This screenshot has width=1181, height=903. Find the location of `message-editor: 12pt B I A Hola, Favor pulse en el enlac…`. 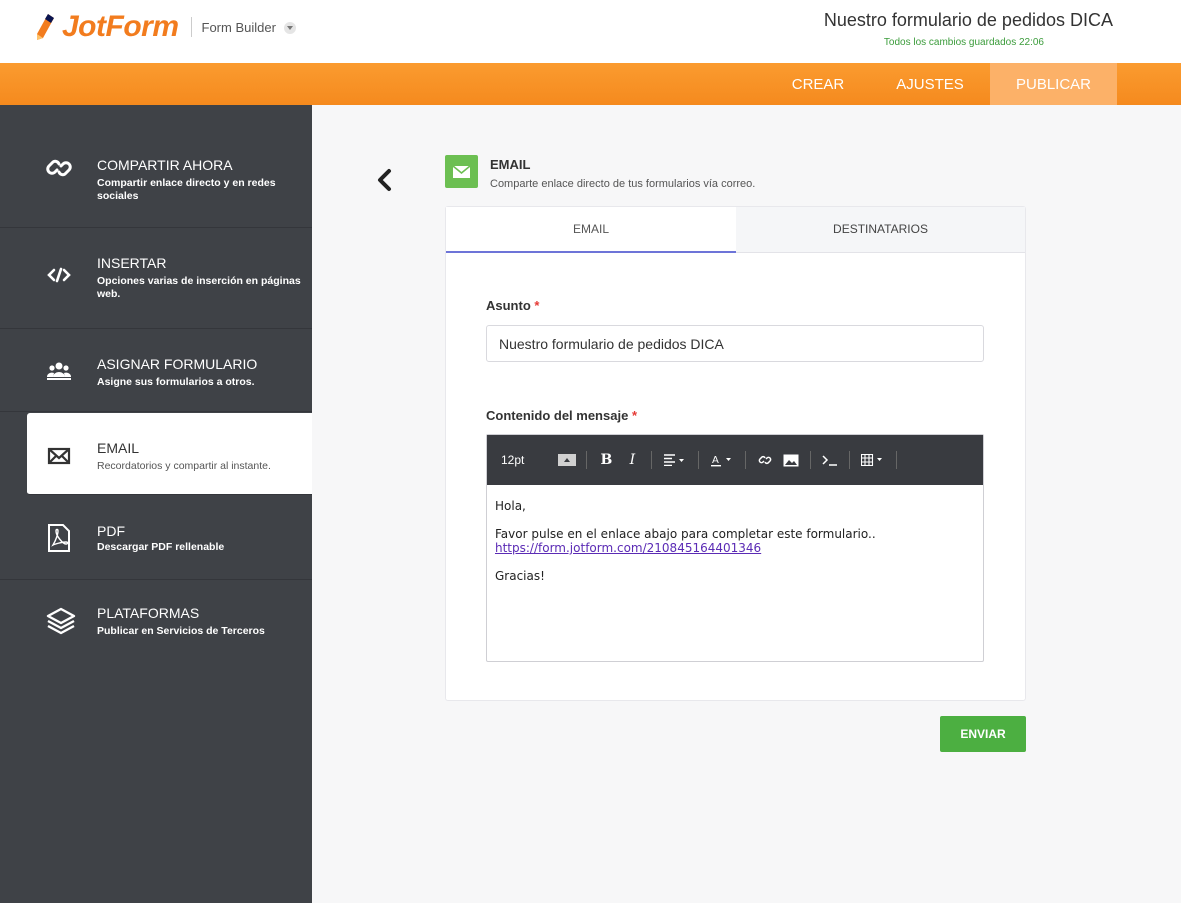

message-editor: 12pt B I A Hola, Favor pulse en el enlac… is located at coordinates (735, 548).